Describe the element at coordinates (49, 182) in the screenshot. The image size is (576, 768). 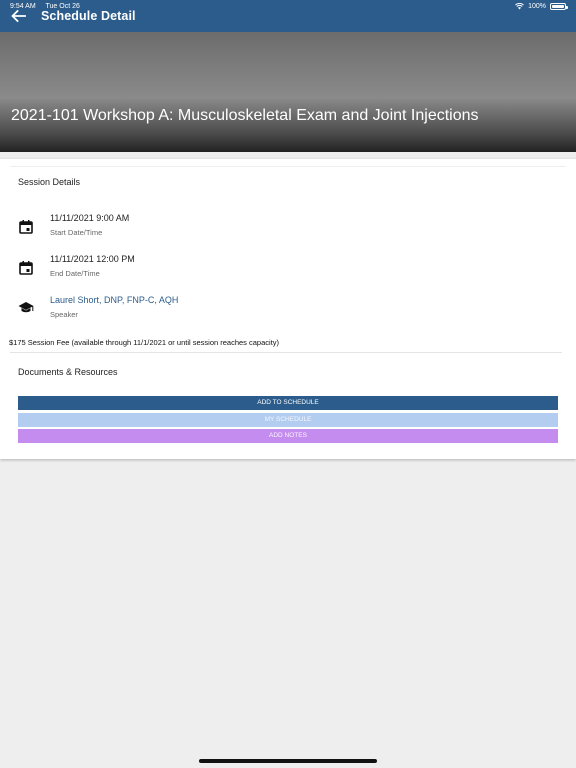
I see `session-details-heading: Session Details` at that location.